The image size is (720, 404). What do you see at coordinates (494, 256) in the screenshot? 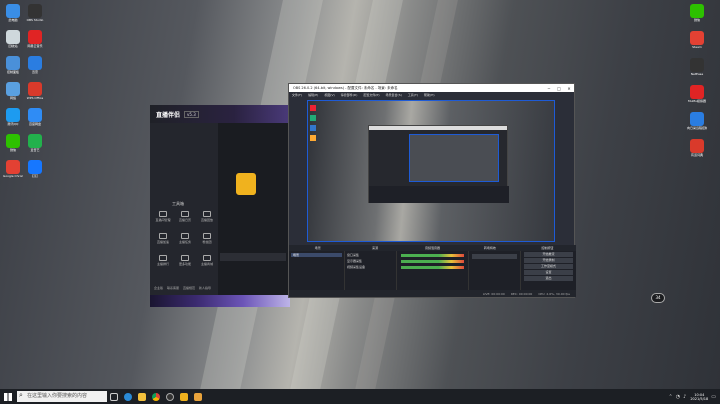
I see `transition-select` at bounding box center [494, 256].